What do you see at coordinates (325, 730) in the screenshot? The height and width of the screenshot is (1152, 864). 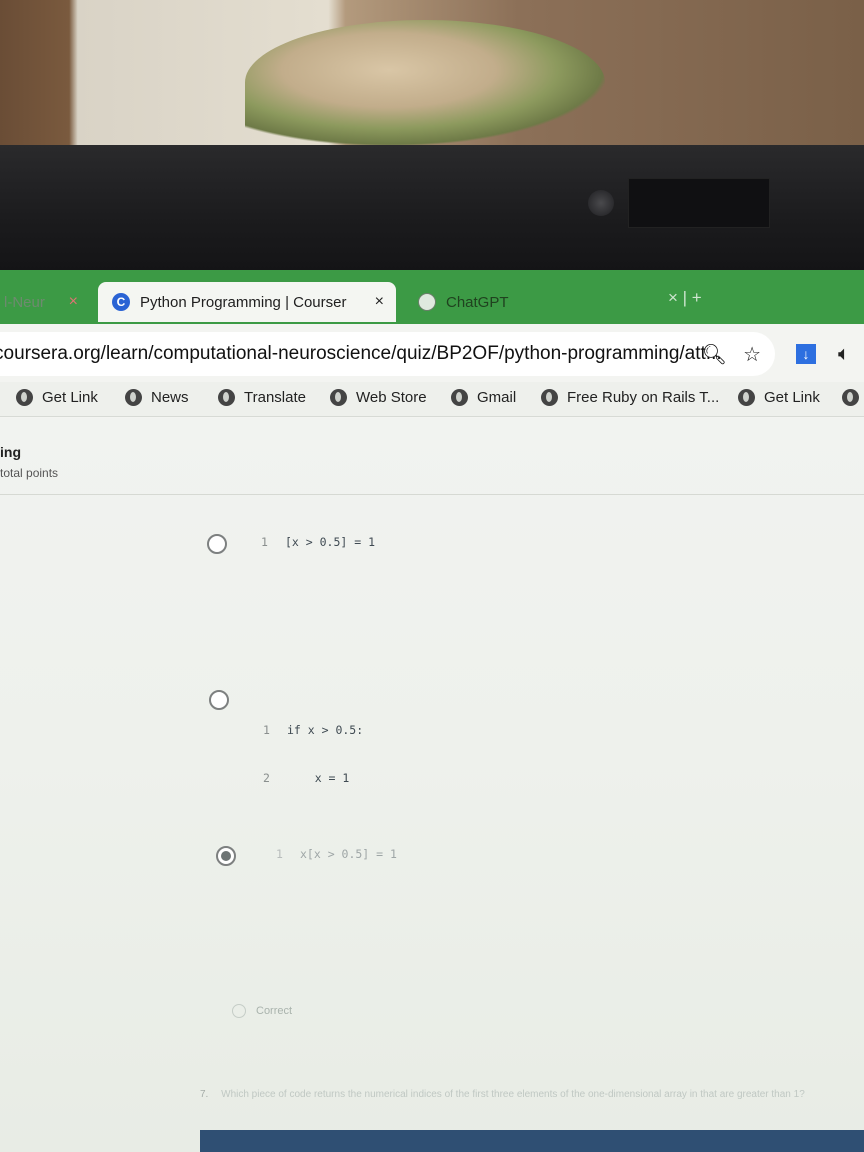 I see `code-line: if x > 0.5:` at bounding box center [325, 730].